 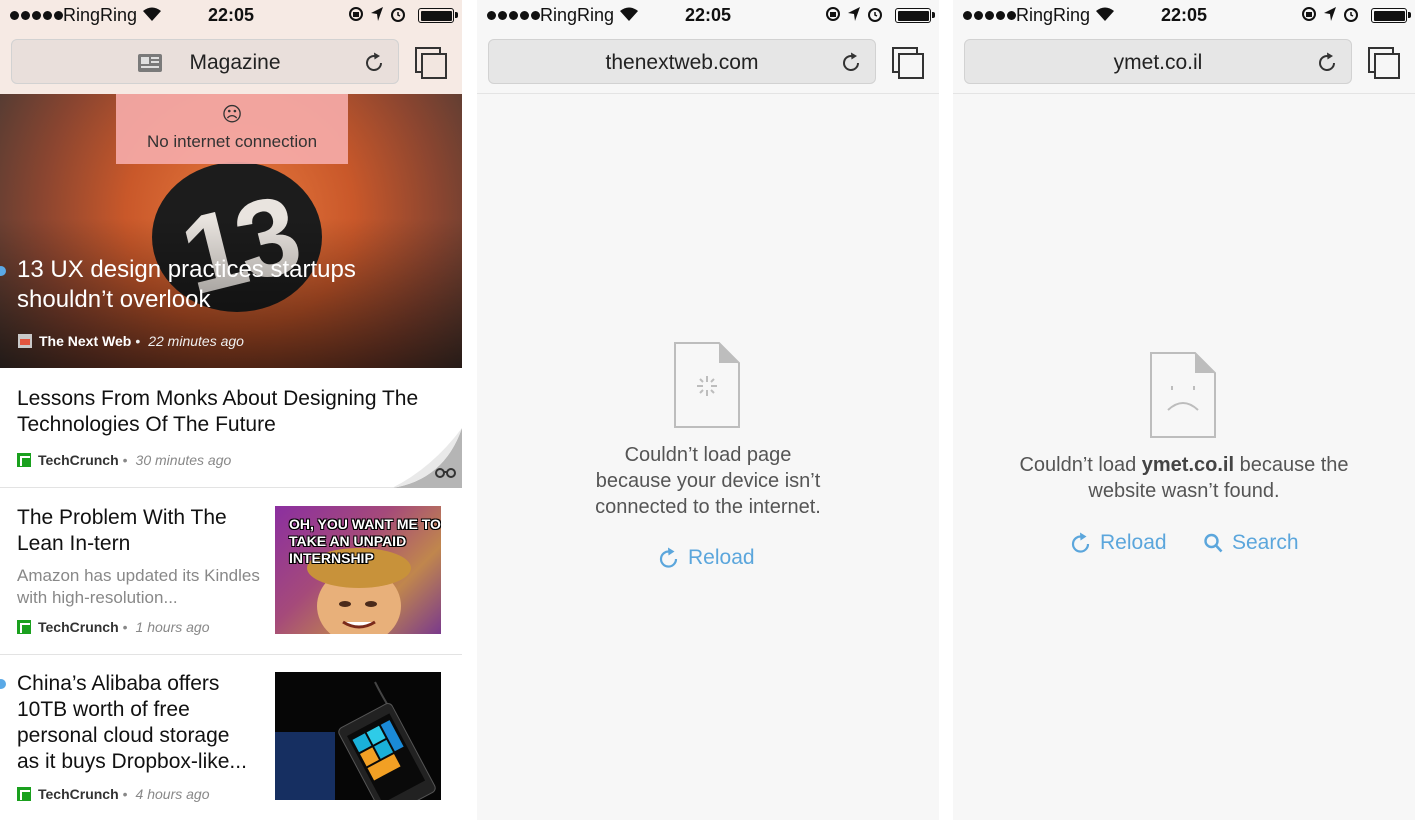 I want to click on error-domain: ymet.co.il, so click(x=1188, y=465).